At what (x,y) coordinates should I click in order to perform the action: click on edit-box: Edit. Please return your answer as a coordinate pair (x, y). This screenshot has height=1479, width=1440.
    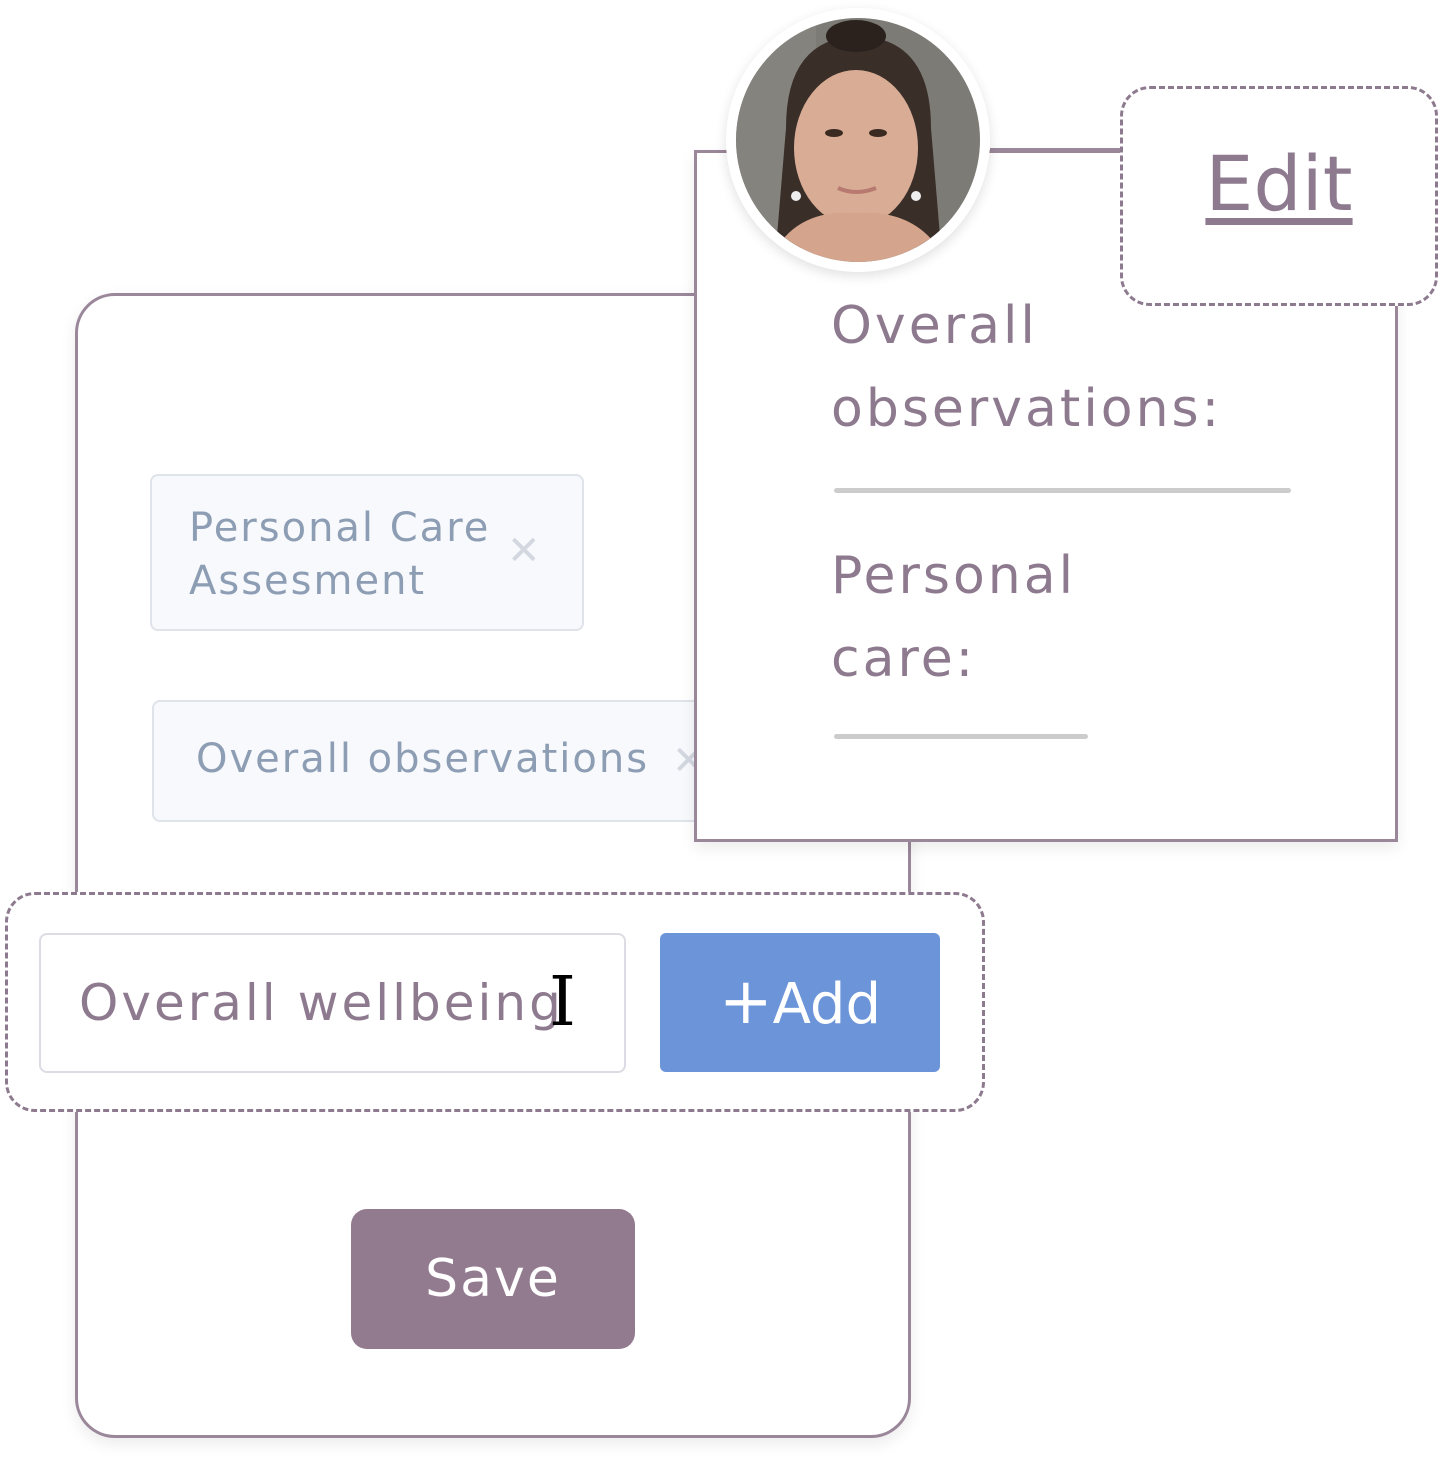
    Looking at the image, I should click on (1279, 196).